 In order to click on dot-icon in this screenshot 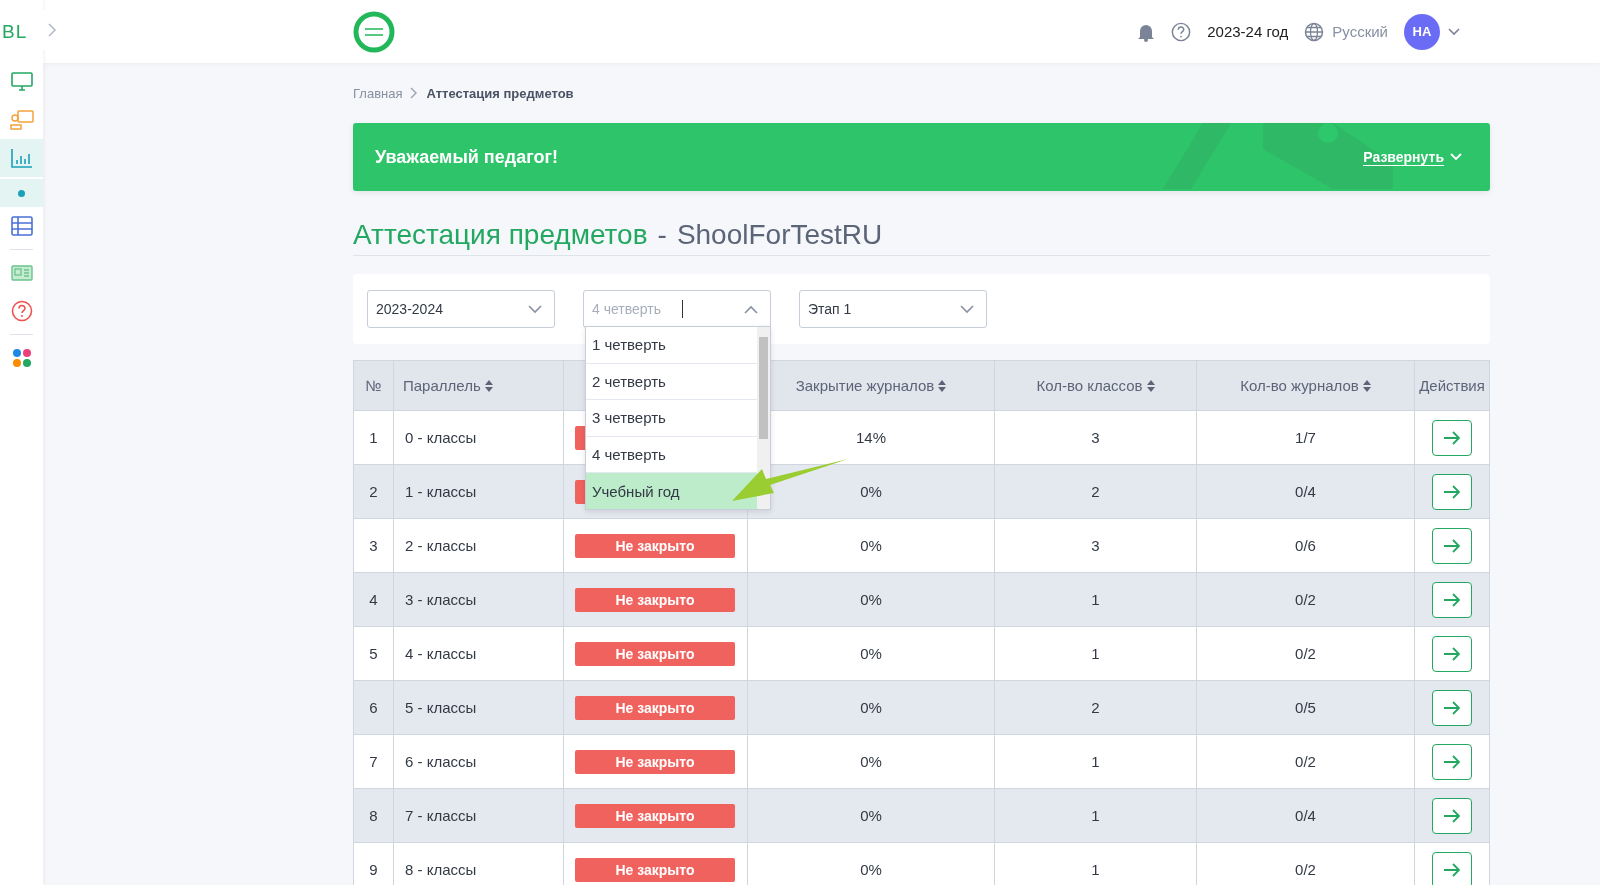, I will do `click(21, 193)`.